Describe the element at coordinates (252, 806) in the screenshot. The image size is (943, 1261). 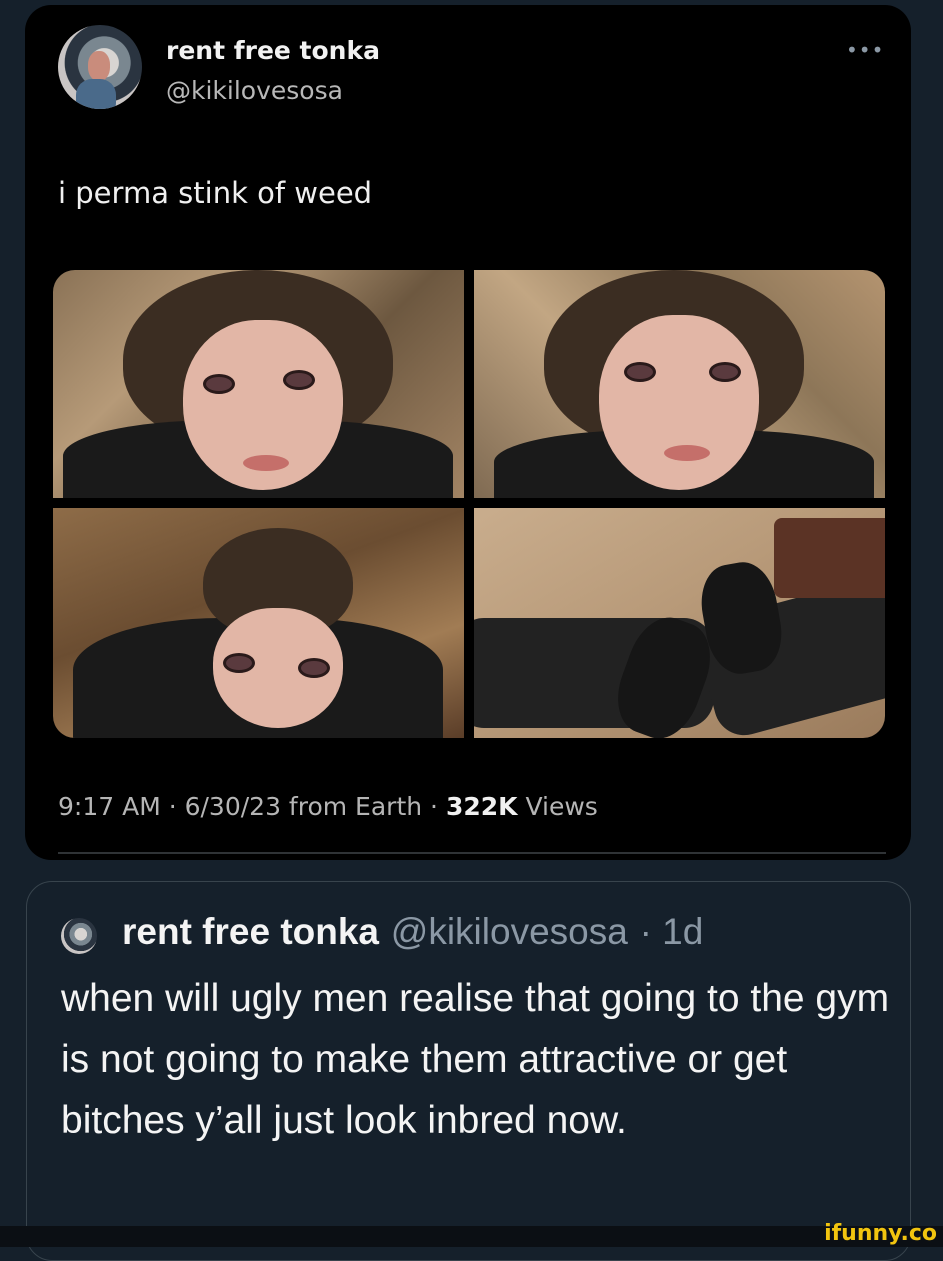
I see `tweet-timestamp-source: 9:17 AM · 6/30/23 from Earth ·` at that location.